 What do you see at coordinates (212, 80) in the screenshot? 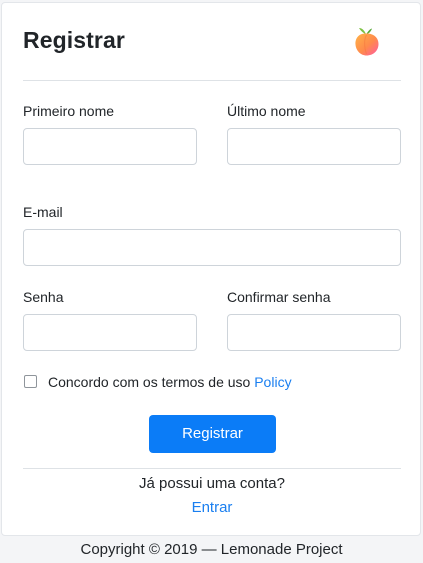
I see `header-divider` at bounding box center [212, 80].